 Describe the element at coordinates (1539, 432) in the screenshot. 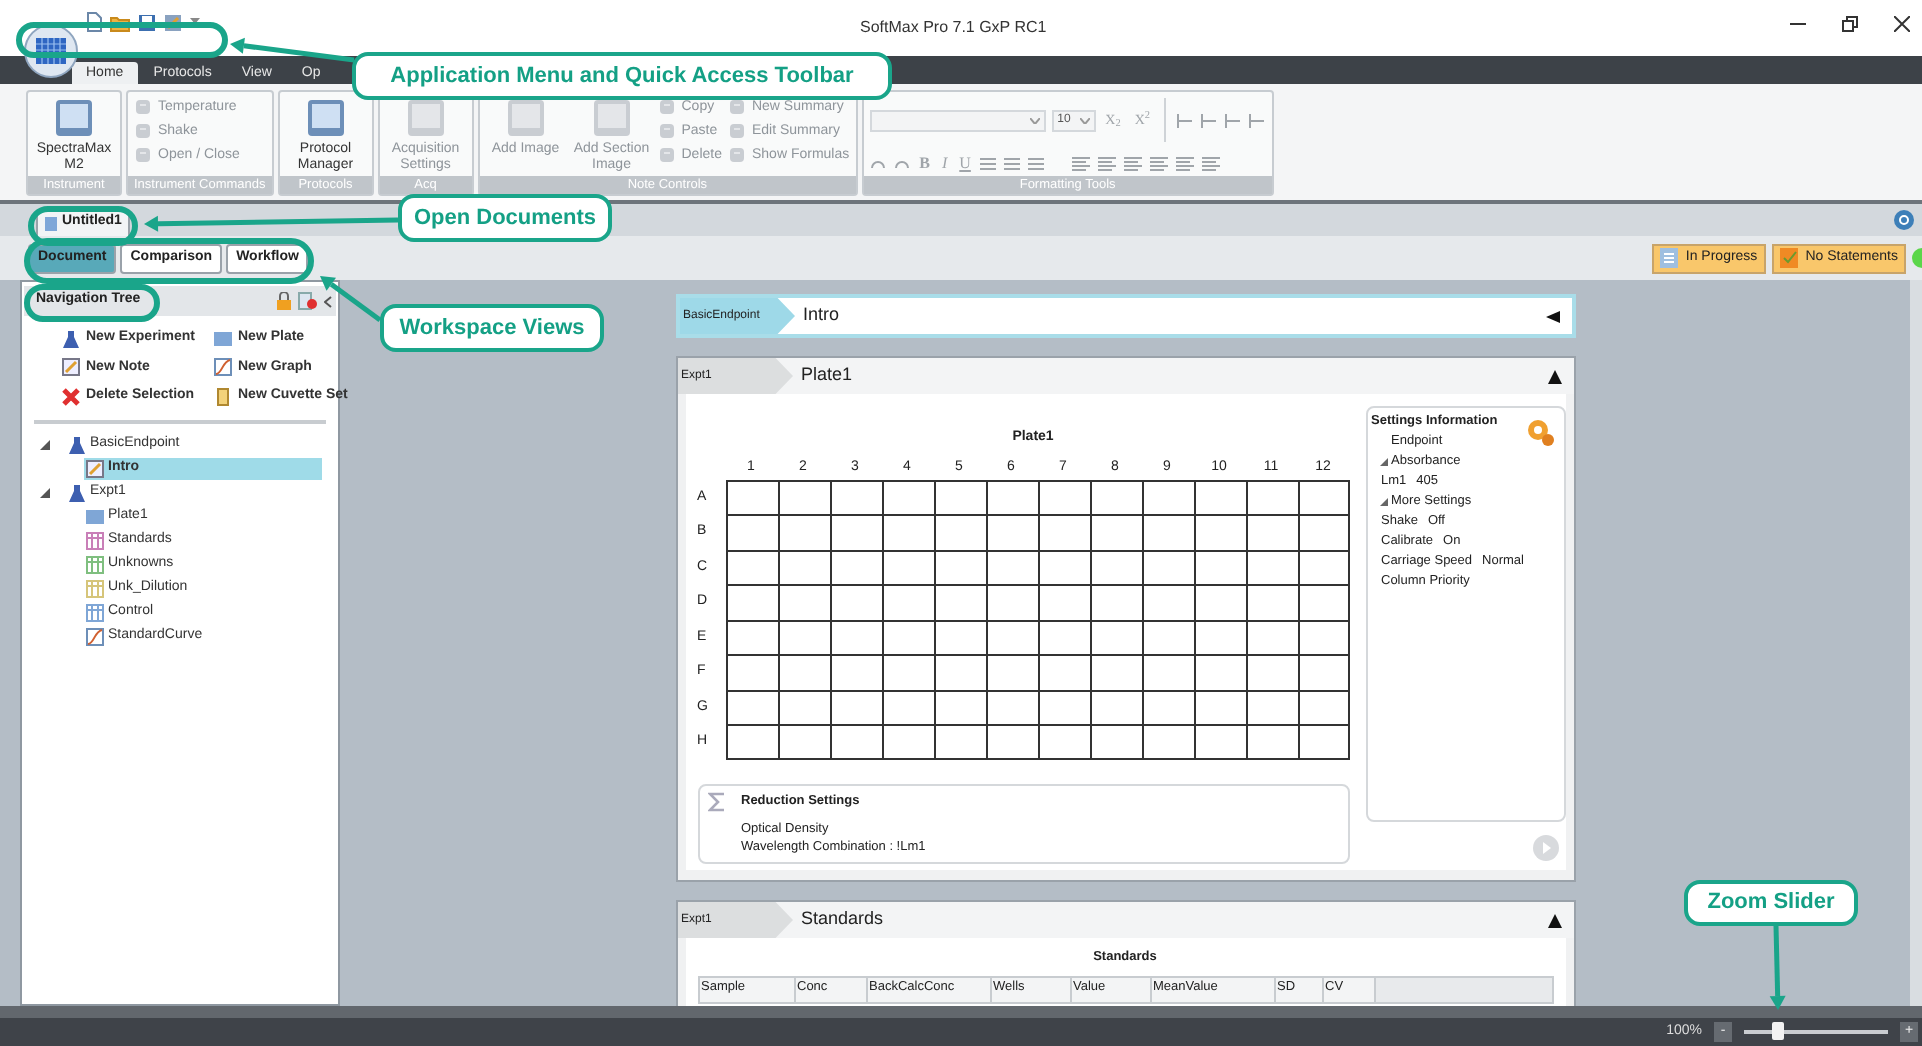

I see `gear-icon` at that location.